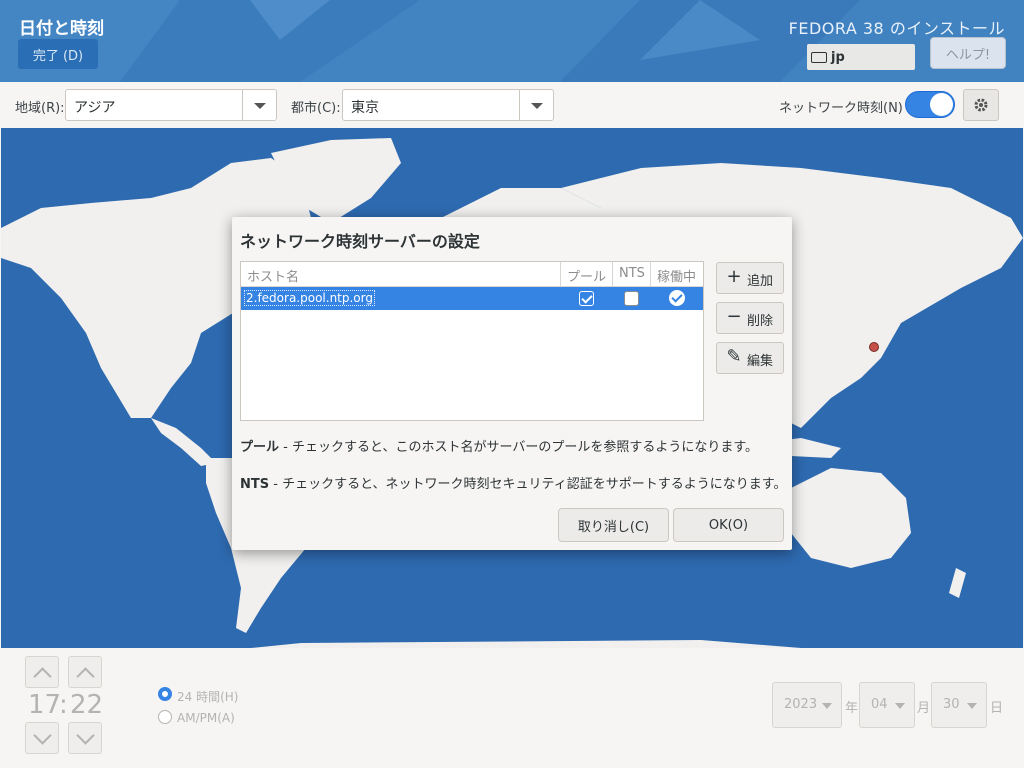 This screenshot has height=768, width=1024. Describe the element at coordinates (519, 447) in the screenshot. I see `pool-legend-text: - チェックすると、このホスト名がサーバーのプールを参照するようになります。` at that location.